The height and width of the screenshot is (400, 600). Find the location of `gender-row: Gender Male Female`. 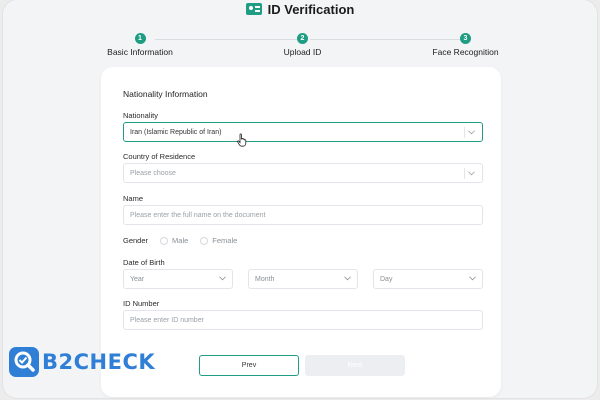

gender-row: Gender Male Female is located at coordinates (180, 240).